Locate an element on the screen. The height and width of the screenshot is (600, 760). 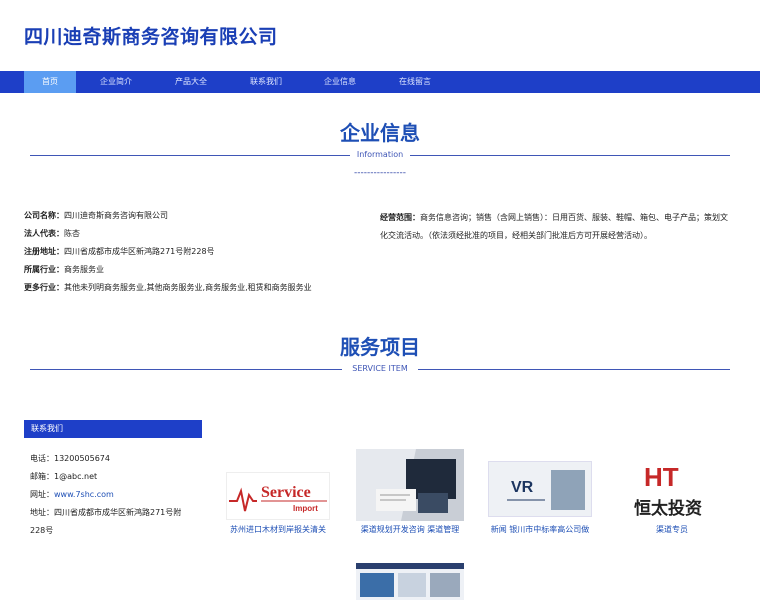
nav-item-contact: 联系我们 is located at coordinates (266, 82).